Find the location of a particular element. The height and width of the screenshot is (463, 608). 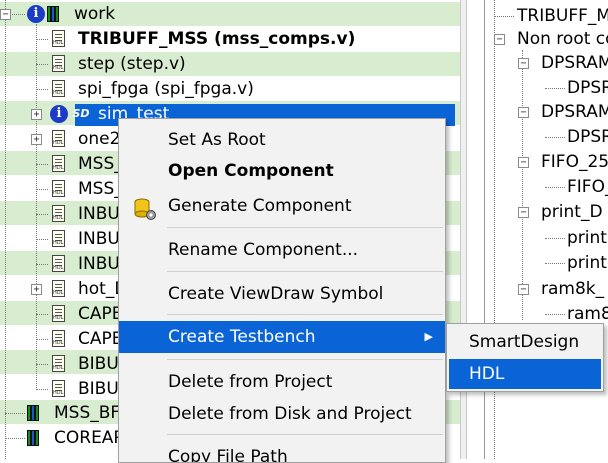

submenu-item-label: SmartDesign is located at coordinates (524, 342).